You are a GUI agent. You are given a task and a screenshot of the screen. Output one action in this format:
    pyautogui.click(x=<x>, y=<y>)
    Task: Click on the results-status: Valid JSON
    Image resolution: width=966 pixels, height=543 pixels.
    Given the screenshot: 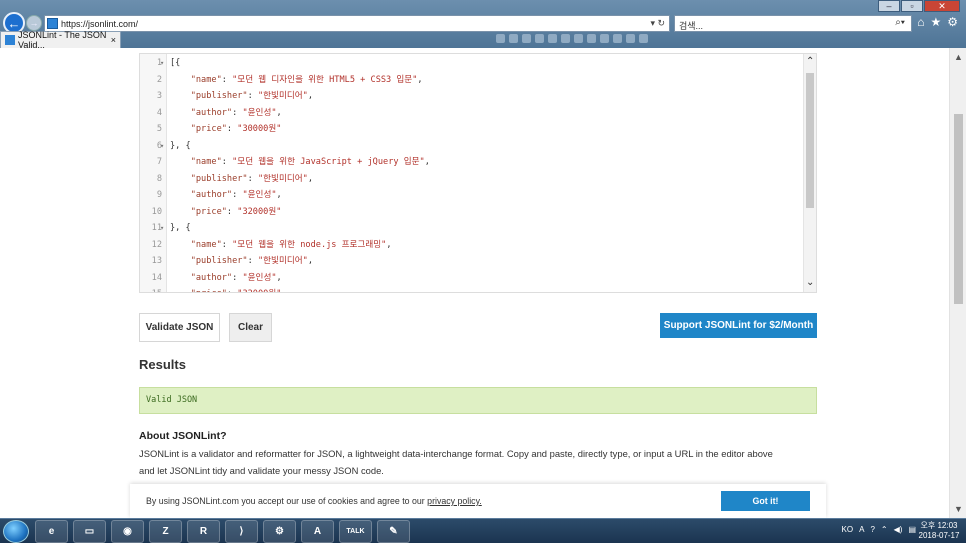 What is the action you would take?
    pyautogui.click(x=478, y=400)
    